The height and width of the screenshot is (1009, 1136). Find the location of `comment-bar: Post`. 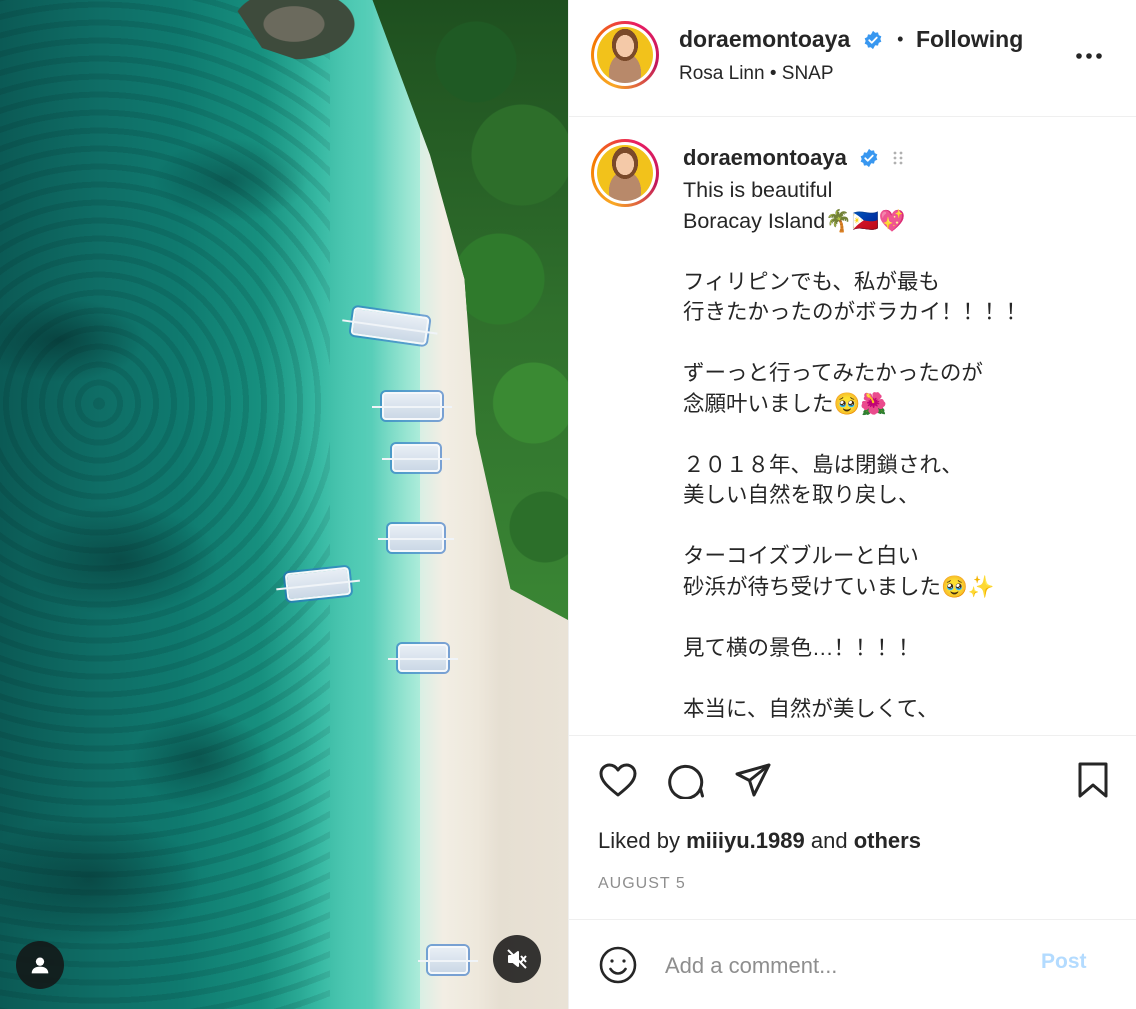

comment-bar: Post is located at coordinates (852, 964).